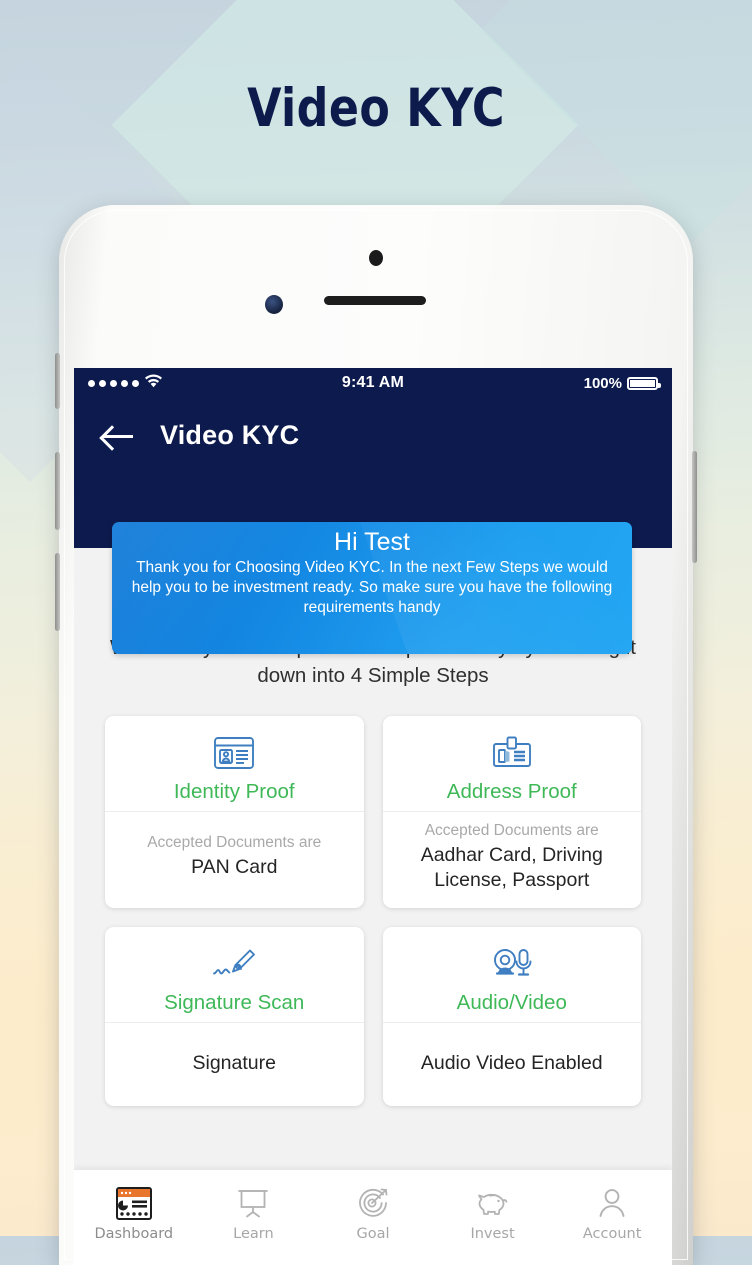 This screenshot has width=752, height=1265. What do you see at coordinates (253, 1234) in the screenshot?
I see `tab-label: Learn` at bounding box center [253, 1234].